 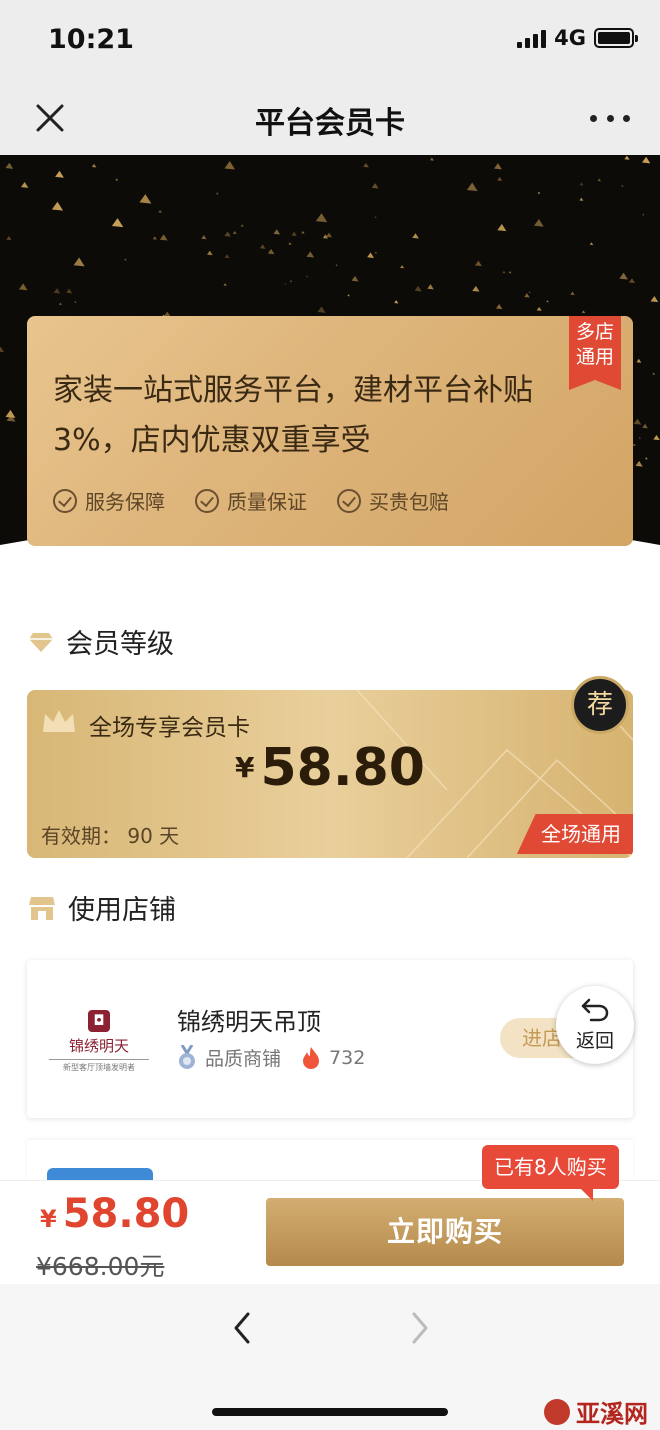 What do you see at coordinates (98, 1046) in the screenshot?
I see `logo-brand: 锦绣明天` at bounding box center [98, 1046].